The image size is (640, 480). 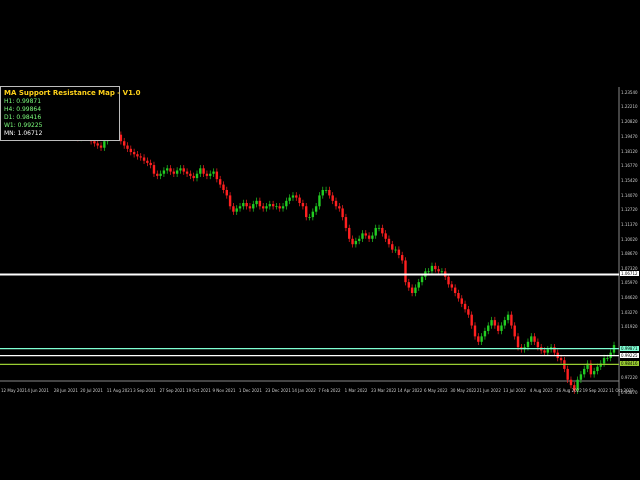 What do you see at coordinates (629, 166) in the screenshot?
I see `price-tick-label: 1.16770` at bounding box center [629, 166].